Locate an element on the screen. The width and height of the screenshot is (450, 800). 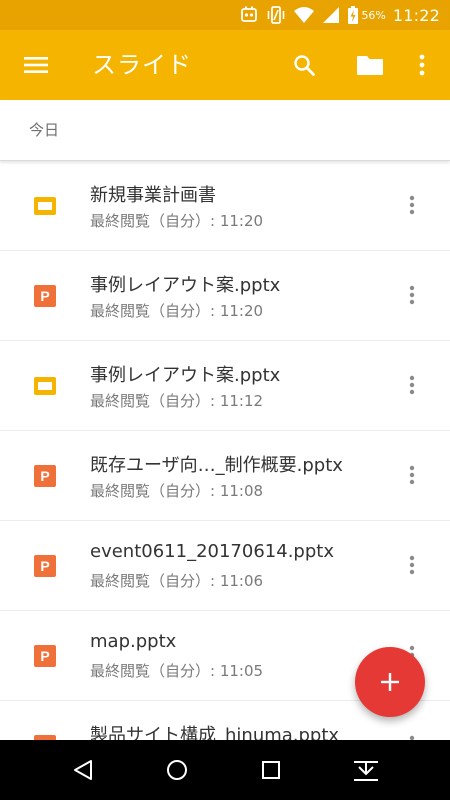
plus-icon is located at coordinates (390, 682).